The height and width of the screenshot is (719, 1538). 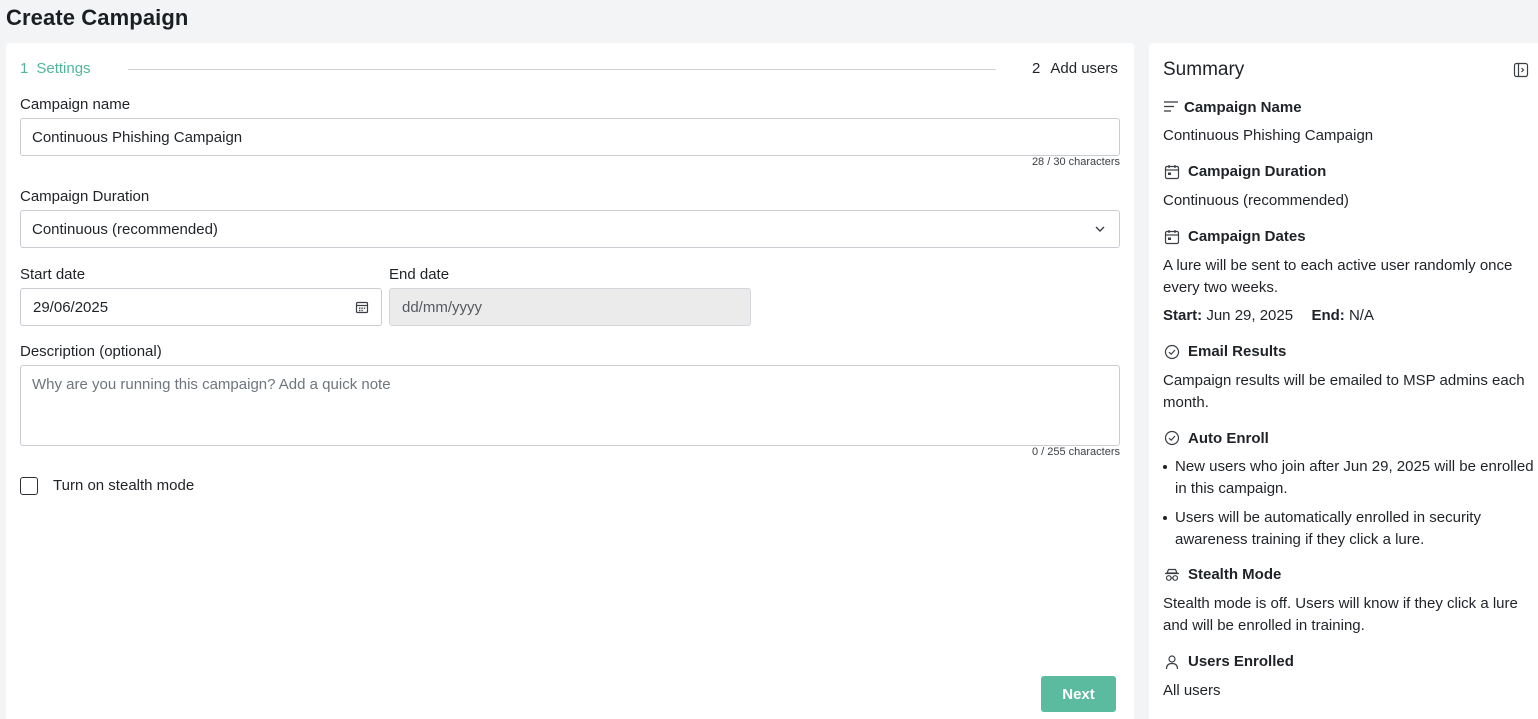 What do you see at coordinates (1100, 229) in the screenshot?
I see `chevron-down-icon` at bounding box center [1100, 229].